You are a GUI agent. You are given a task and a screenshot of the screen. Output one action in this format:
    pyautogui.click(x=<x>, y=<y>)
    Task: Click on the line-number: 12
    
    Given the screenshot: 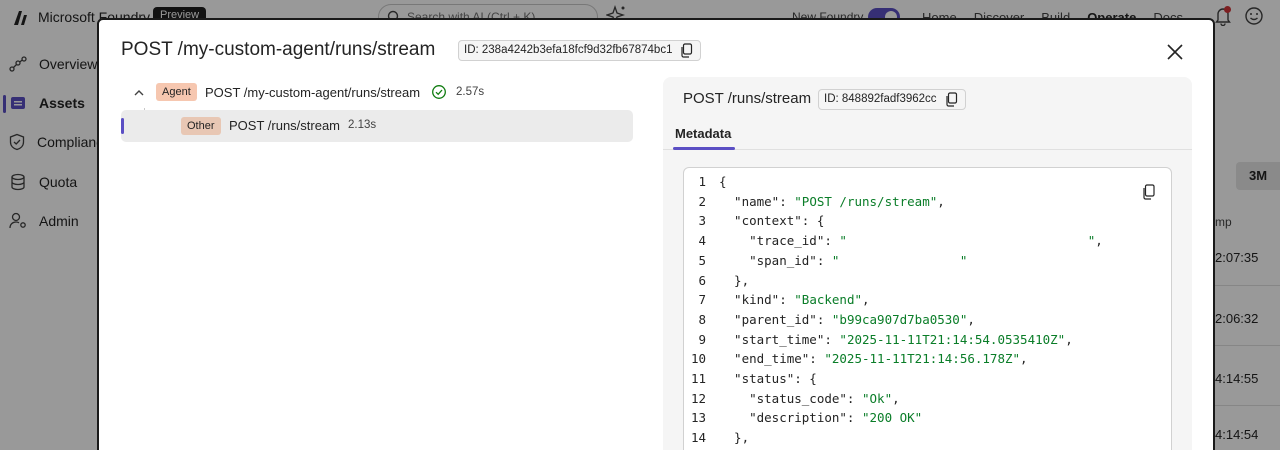 What is the action you would take?
    pyautogui.click(x=698, y=398)
    